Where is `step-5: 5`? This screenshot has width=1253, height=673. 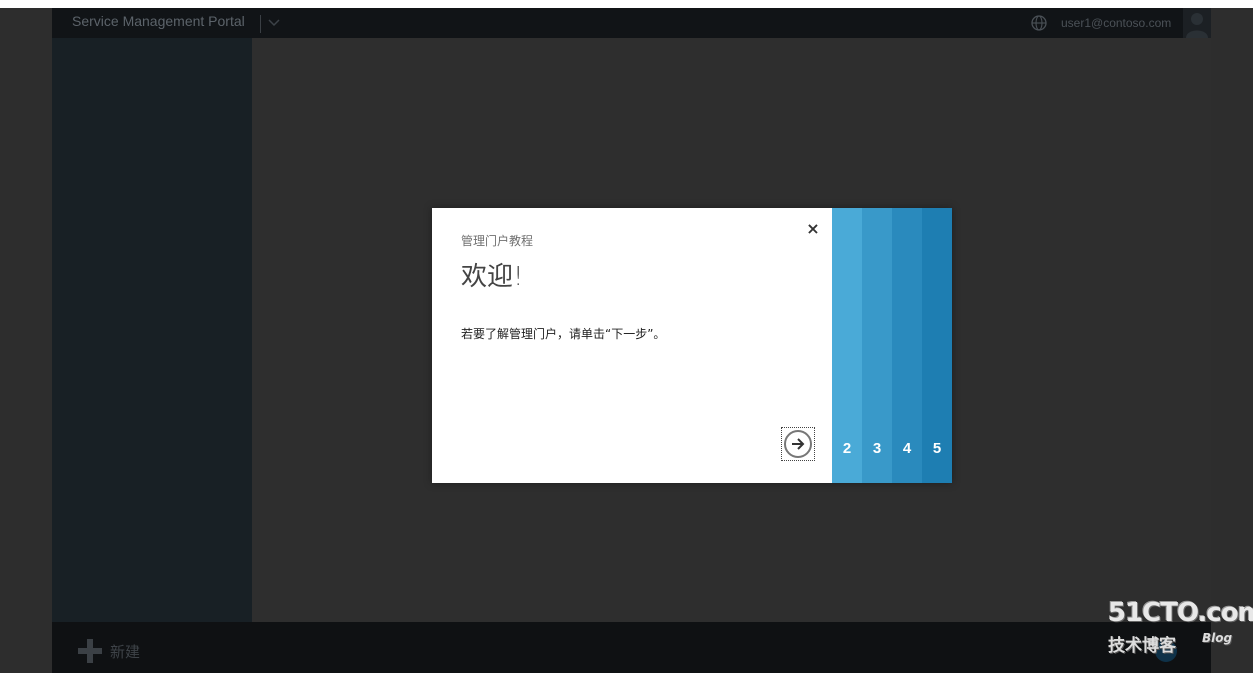 step-5: 5 is located at coordinates (937, 345).